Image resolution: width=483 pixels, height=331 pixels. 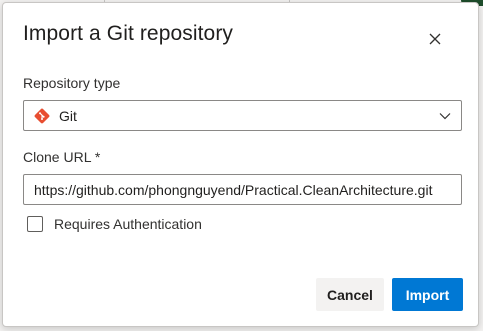 I want to click on clone-url-label: Clone URL *, so click(x=62, y=157).